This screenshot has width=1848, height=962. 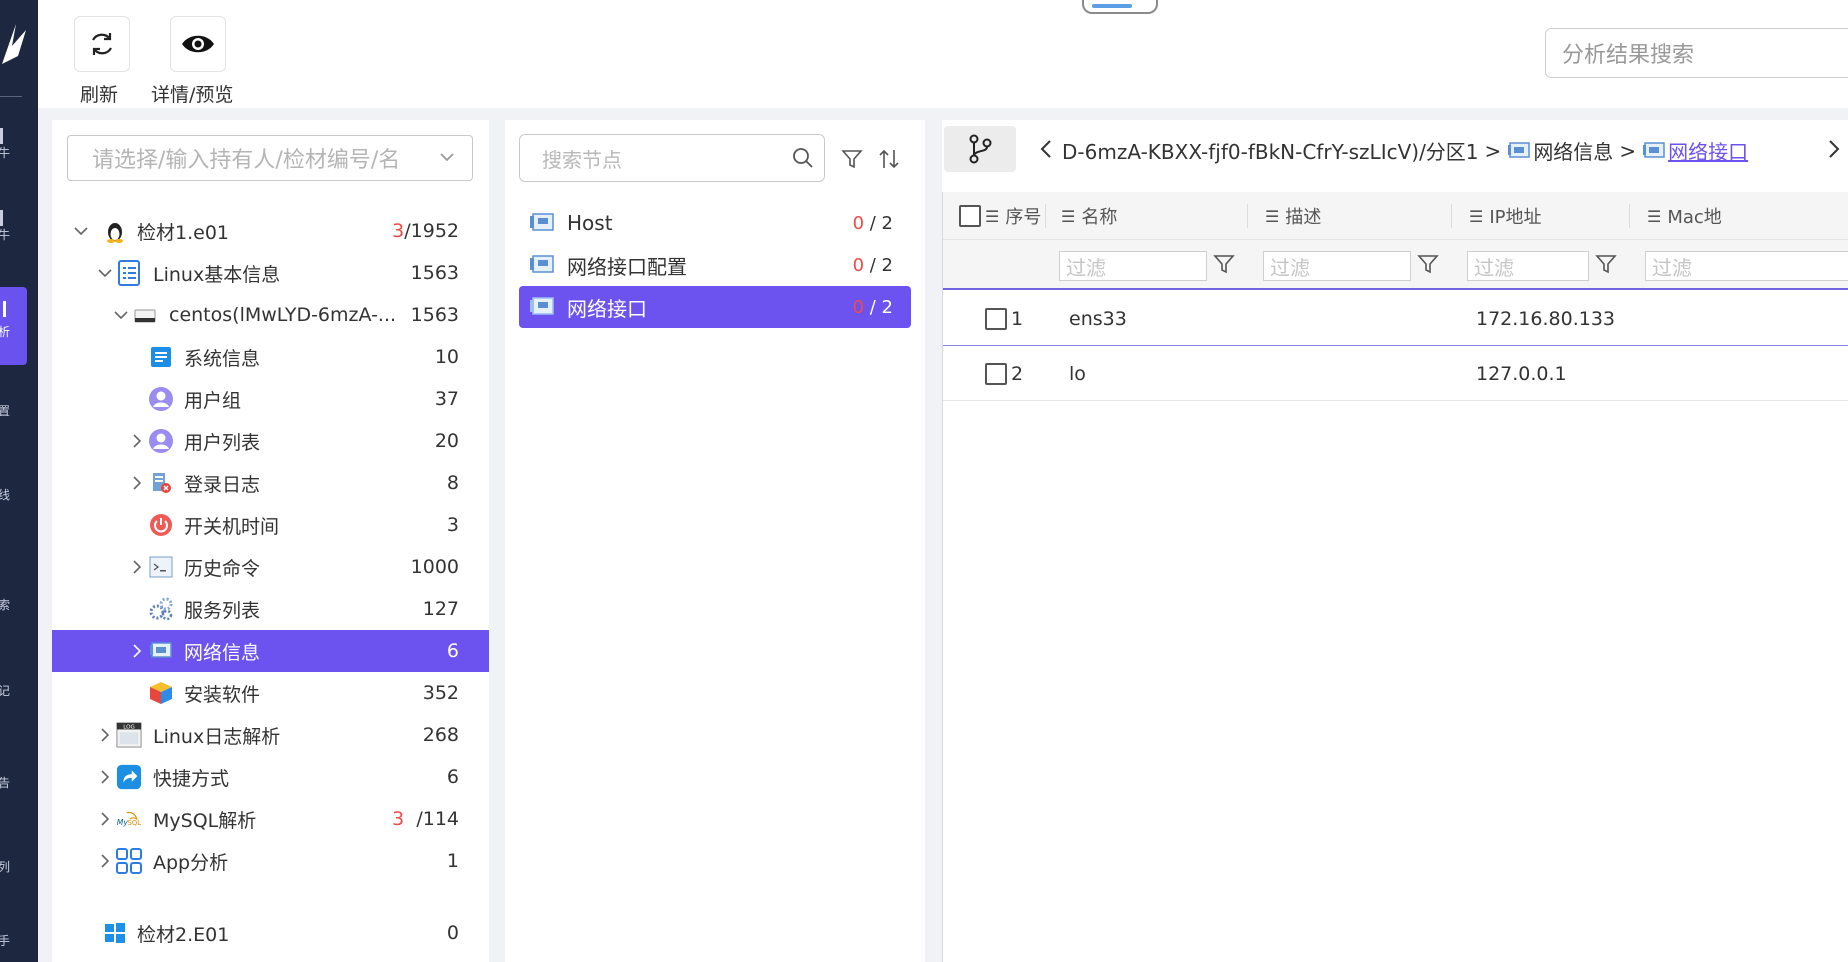 I want to click on tree-item-label: 网络信息, so click(x=222, y=652).